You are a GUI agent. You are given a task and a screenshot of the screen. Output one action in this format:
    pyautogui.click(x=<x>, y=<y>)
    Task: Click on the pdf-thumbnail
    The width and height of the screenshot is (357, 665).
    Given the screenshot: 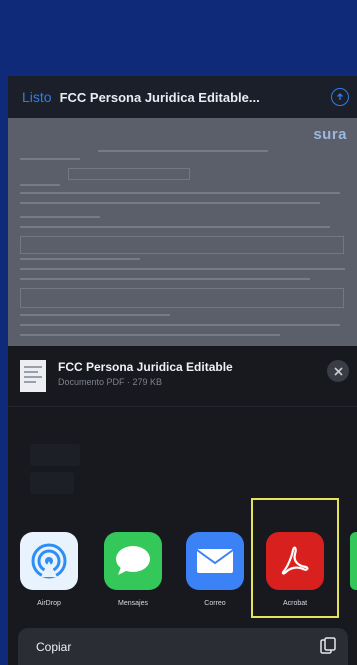 What is the action you would take?
    pyautogui.click(x=33, y=376)
    